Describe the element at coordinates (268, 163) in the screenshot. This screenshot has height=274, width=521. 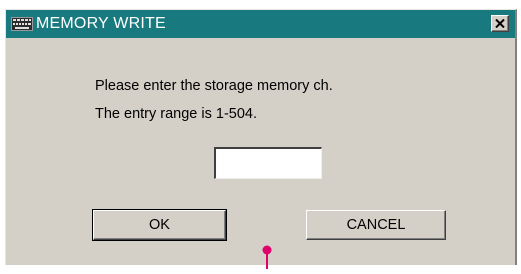
I see `memory-channel-input` at that location.